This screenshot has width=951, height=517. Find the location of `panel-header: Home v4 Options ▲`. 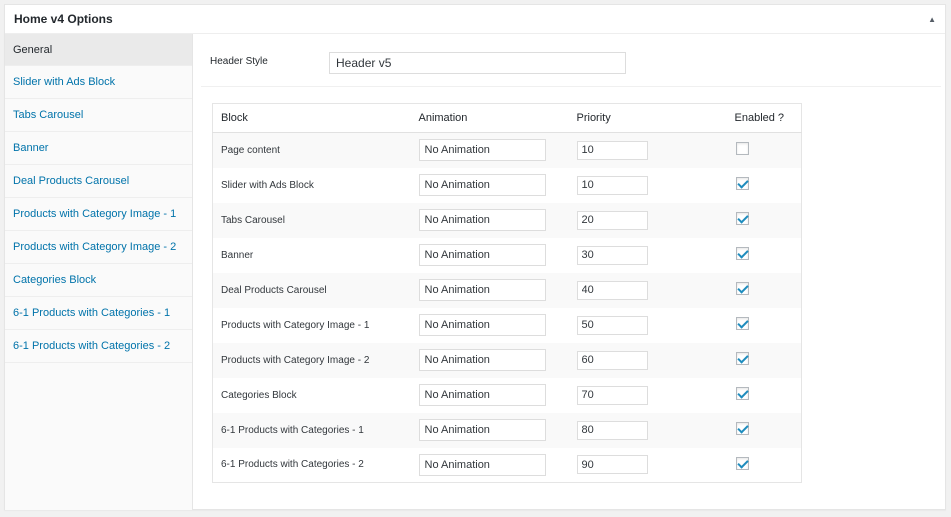

panel-header: Home v4 Options ▲ is located at coordinates (475, 19).